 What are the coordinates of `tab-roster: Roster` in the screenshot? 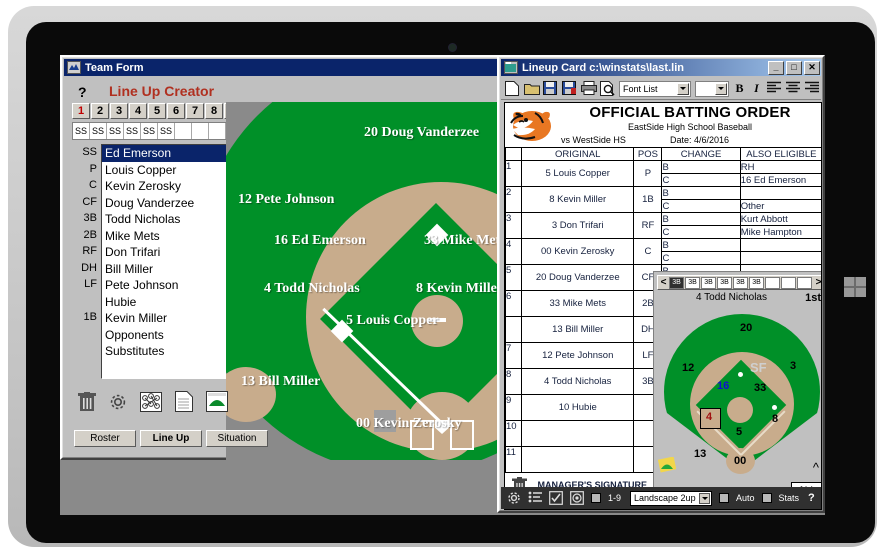 It's located at (105, 438).